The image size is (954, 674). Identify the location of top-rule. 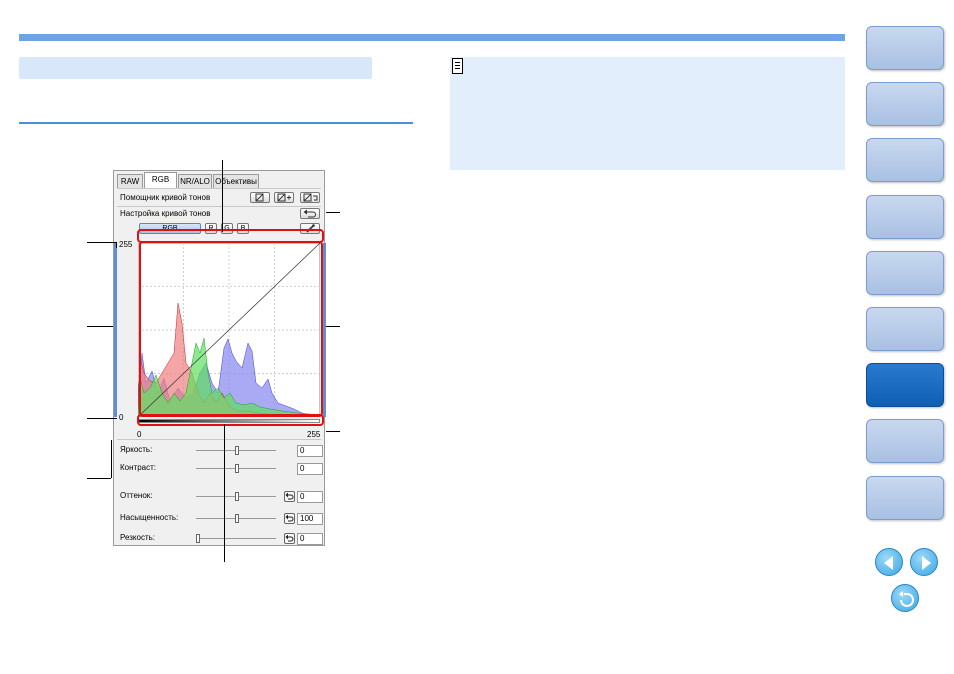
(432, 37).